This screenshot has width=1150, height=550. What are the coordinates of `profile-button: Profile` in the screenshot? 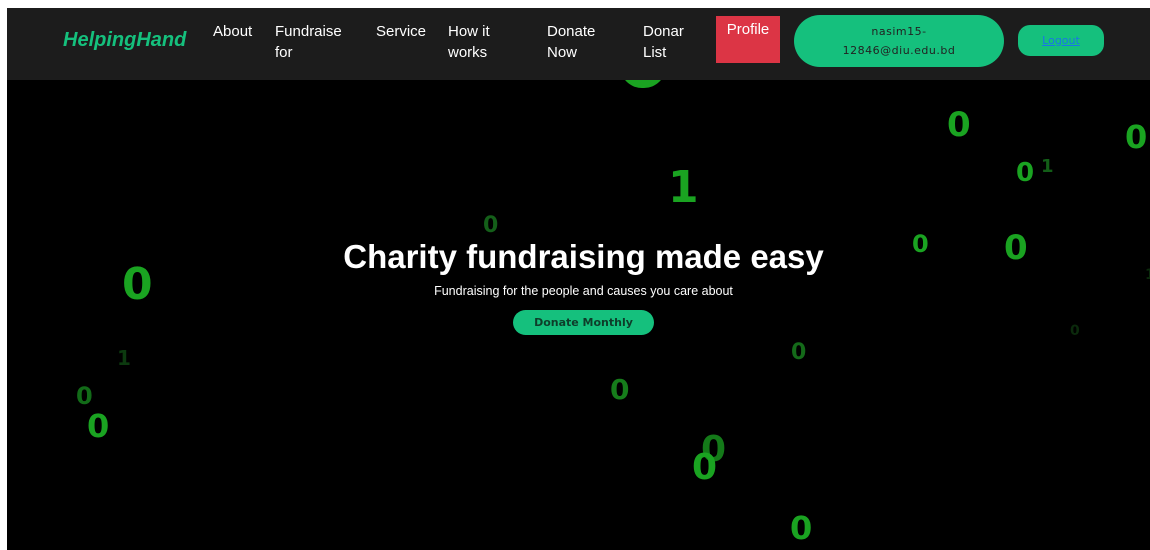 It's located at (748, 39).